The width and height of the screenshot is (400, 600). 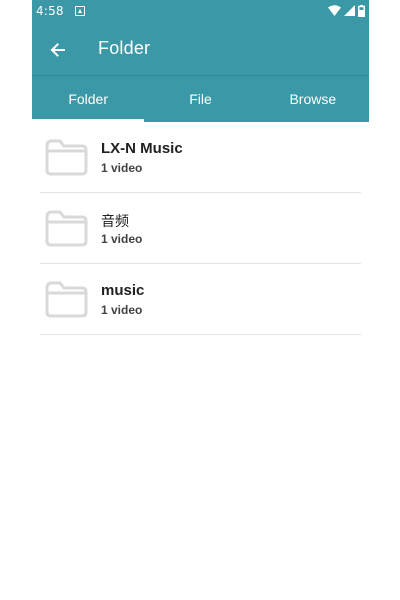 I want to click on tab-folder: Folder, so click(x=88, y=99).